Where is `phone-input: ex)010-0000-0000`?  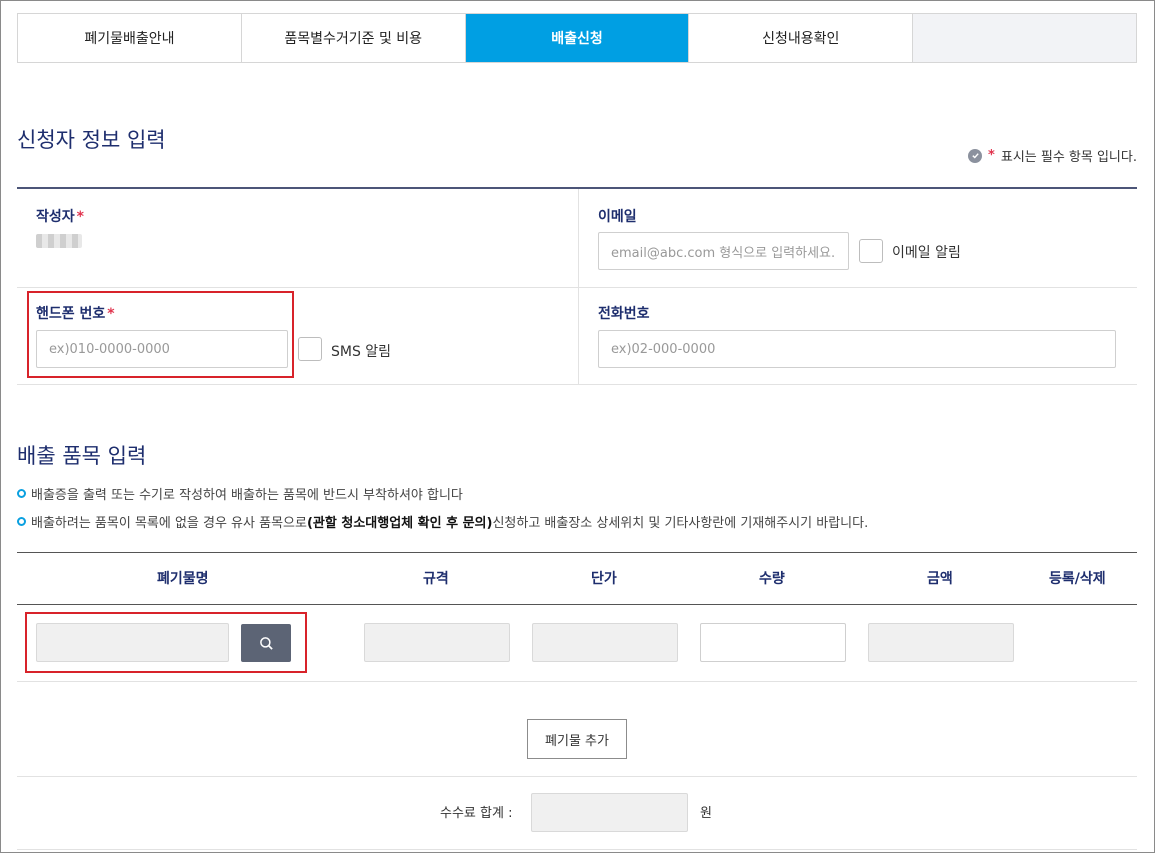
phone-input: ex)010-0000-0000 is located at coordinates (162, 349).